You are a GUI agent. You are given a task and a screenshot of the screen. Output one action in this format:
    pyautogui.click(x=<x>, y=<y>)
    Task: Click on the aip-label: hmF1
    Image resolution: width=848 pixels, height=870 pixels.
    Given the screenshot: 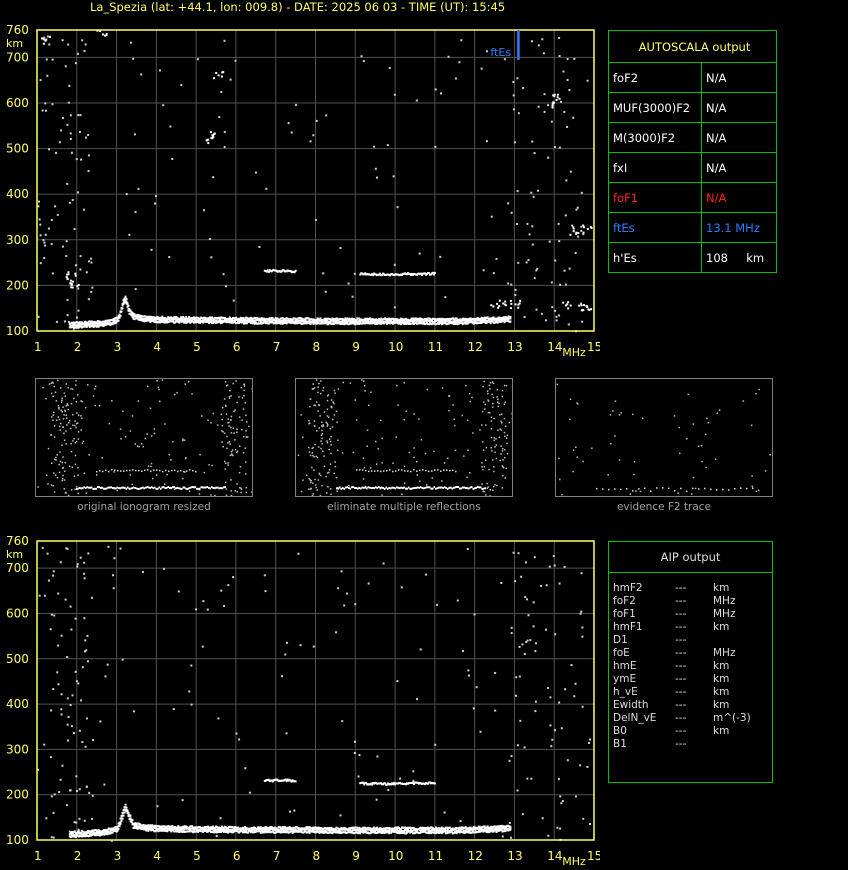 What is the action you would take?
    pyautogui.click(x=628, y=627)
    